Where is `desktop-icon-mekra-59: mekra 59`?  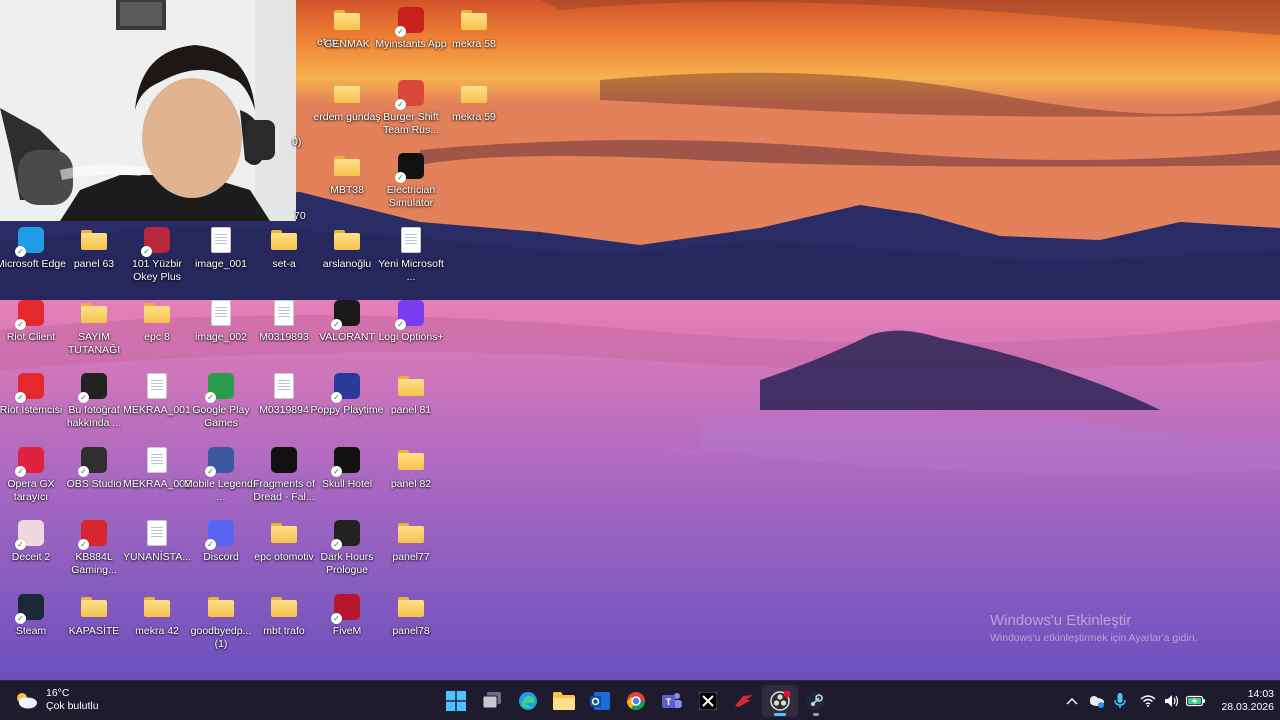 desktop-icon-mekra-59: mekra 59 is located at coordinates (474, 113).